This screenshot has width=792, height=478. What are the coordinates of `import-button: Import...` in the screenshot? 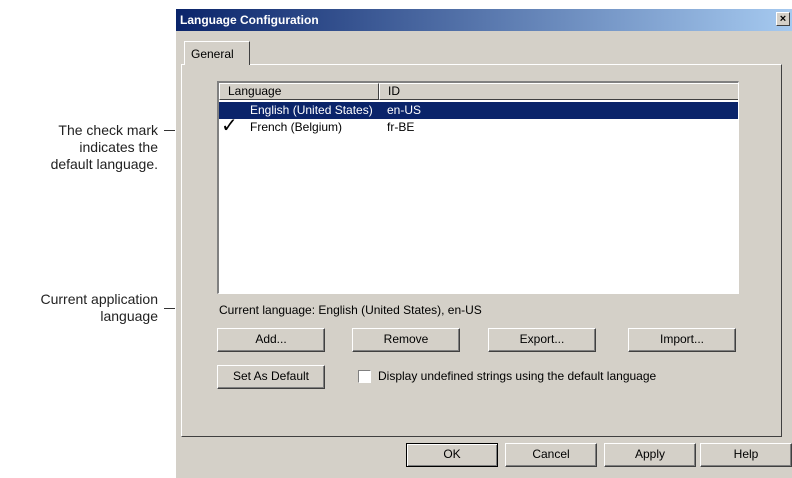 It's located at (682, 340).